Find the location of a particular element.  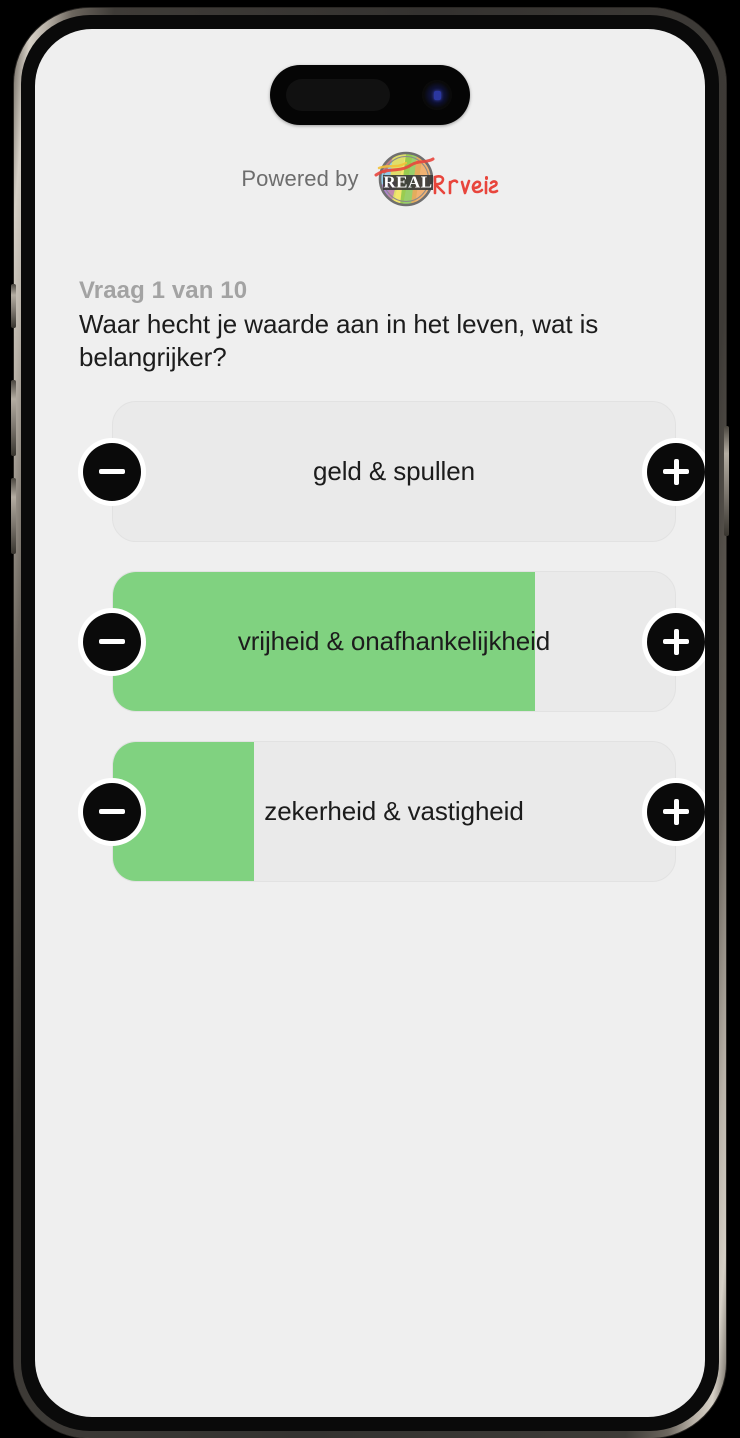

answer-label: vrijheid & onafhankelijkheid is located at coordinates (394, 641).